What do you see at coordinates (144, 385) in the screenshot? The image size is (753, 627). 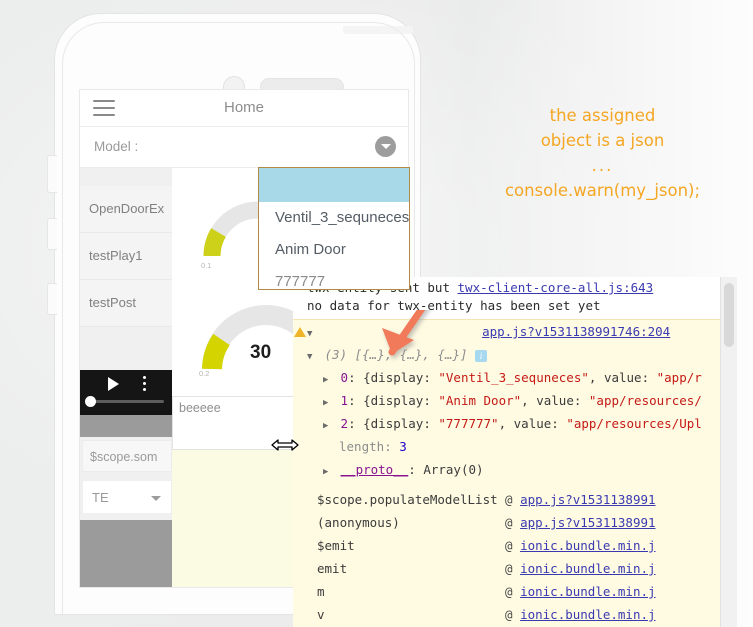 I see `kebab-menu-icon` at bounding box center [144, 385].